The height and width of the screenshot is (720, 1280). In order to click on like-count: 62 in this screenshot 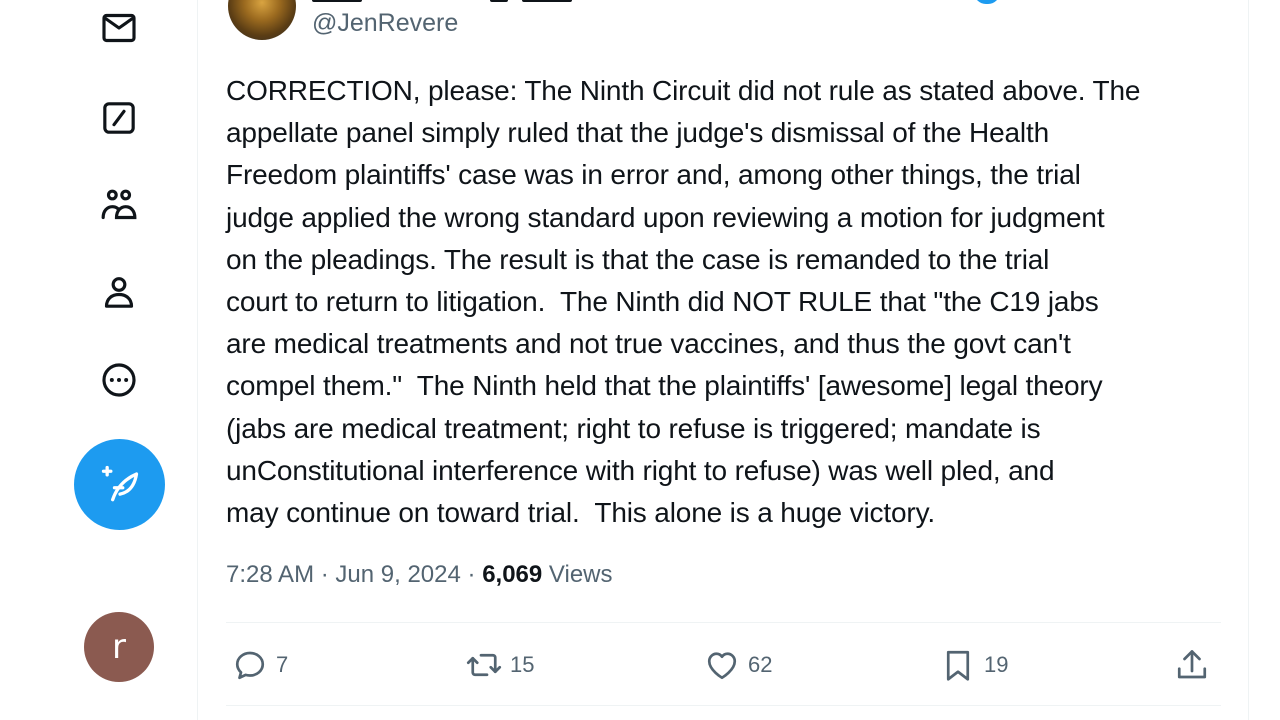, I will do `click(760, 664)`.